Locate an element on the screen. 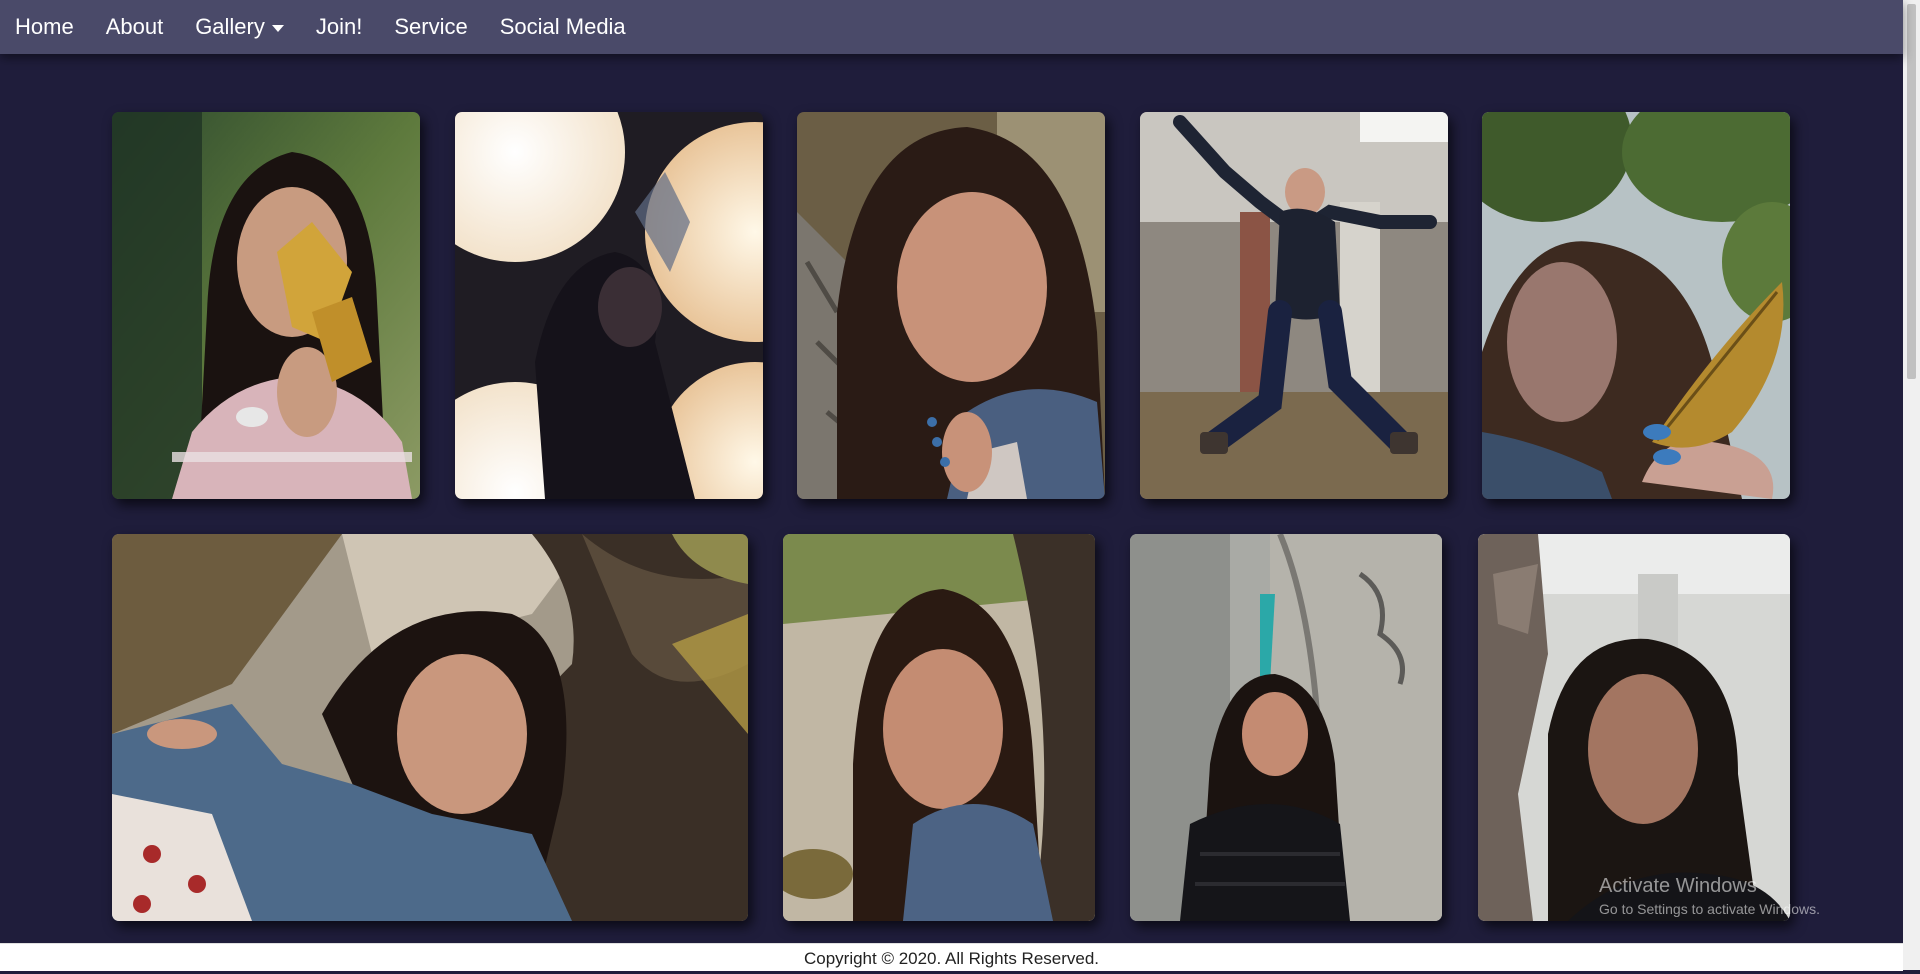 The height and width of the screenshot is (974, 1920). nav-about-label: About is located at coordinates (134, 26).